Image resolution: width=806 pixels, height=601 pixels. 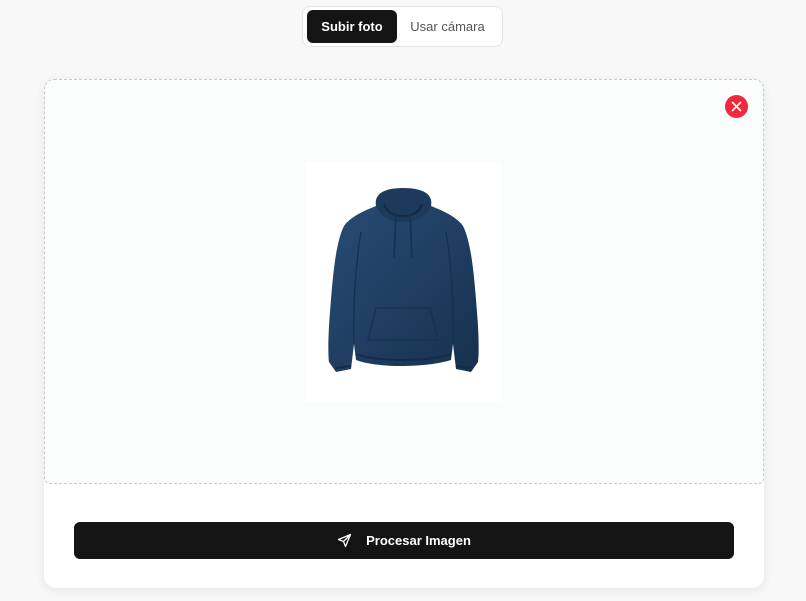 I want to click on remove-image-button, so click(x=736, y=106).